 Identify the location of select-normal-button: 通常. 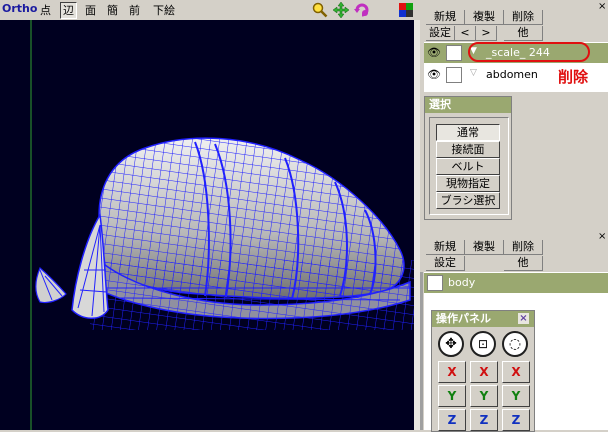
(468, 132).